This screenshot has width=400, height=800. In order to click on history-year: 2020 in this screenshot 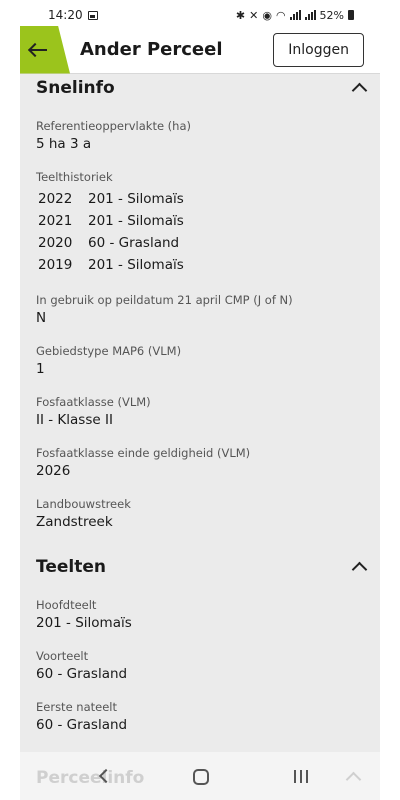, I will do `click(55, 243)`.